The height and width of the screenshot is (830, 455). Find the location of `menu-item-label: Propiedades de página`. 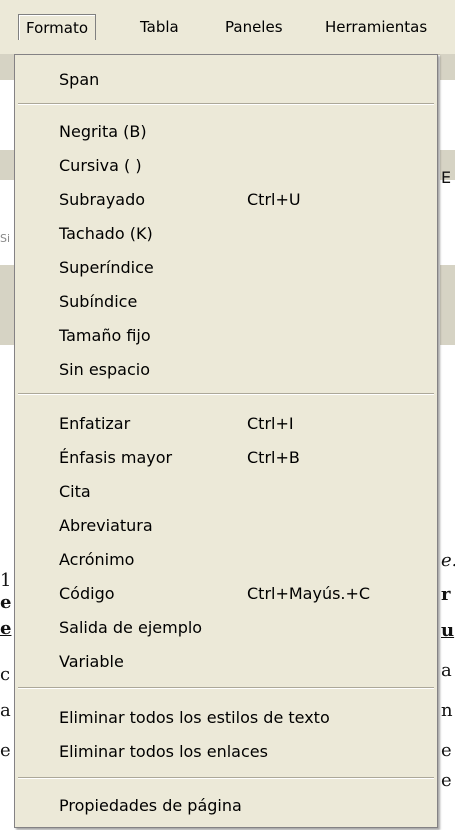

menu-item-label: Propiedades de página is located at coordinates (150, 805).